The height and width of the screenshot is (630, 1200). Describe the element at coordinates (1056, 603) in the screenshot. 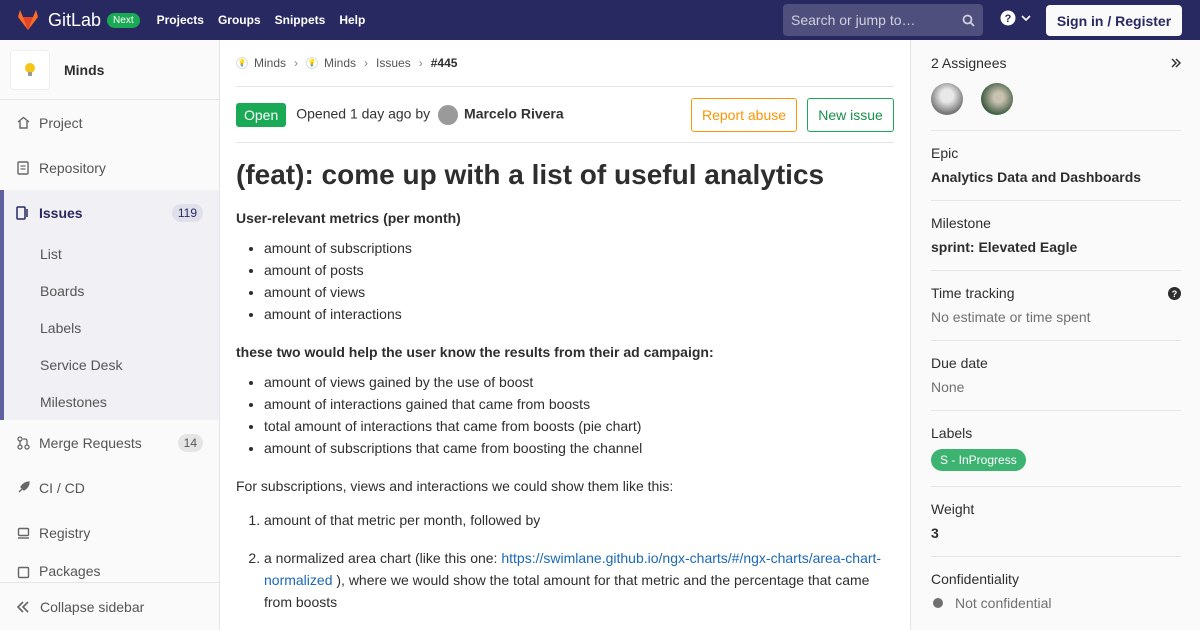

I see `confidentiality-value: Not confidential` at that location.